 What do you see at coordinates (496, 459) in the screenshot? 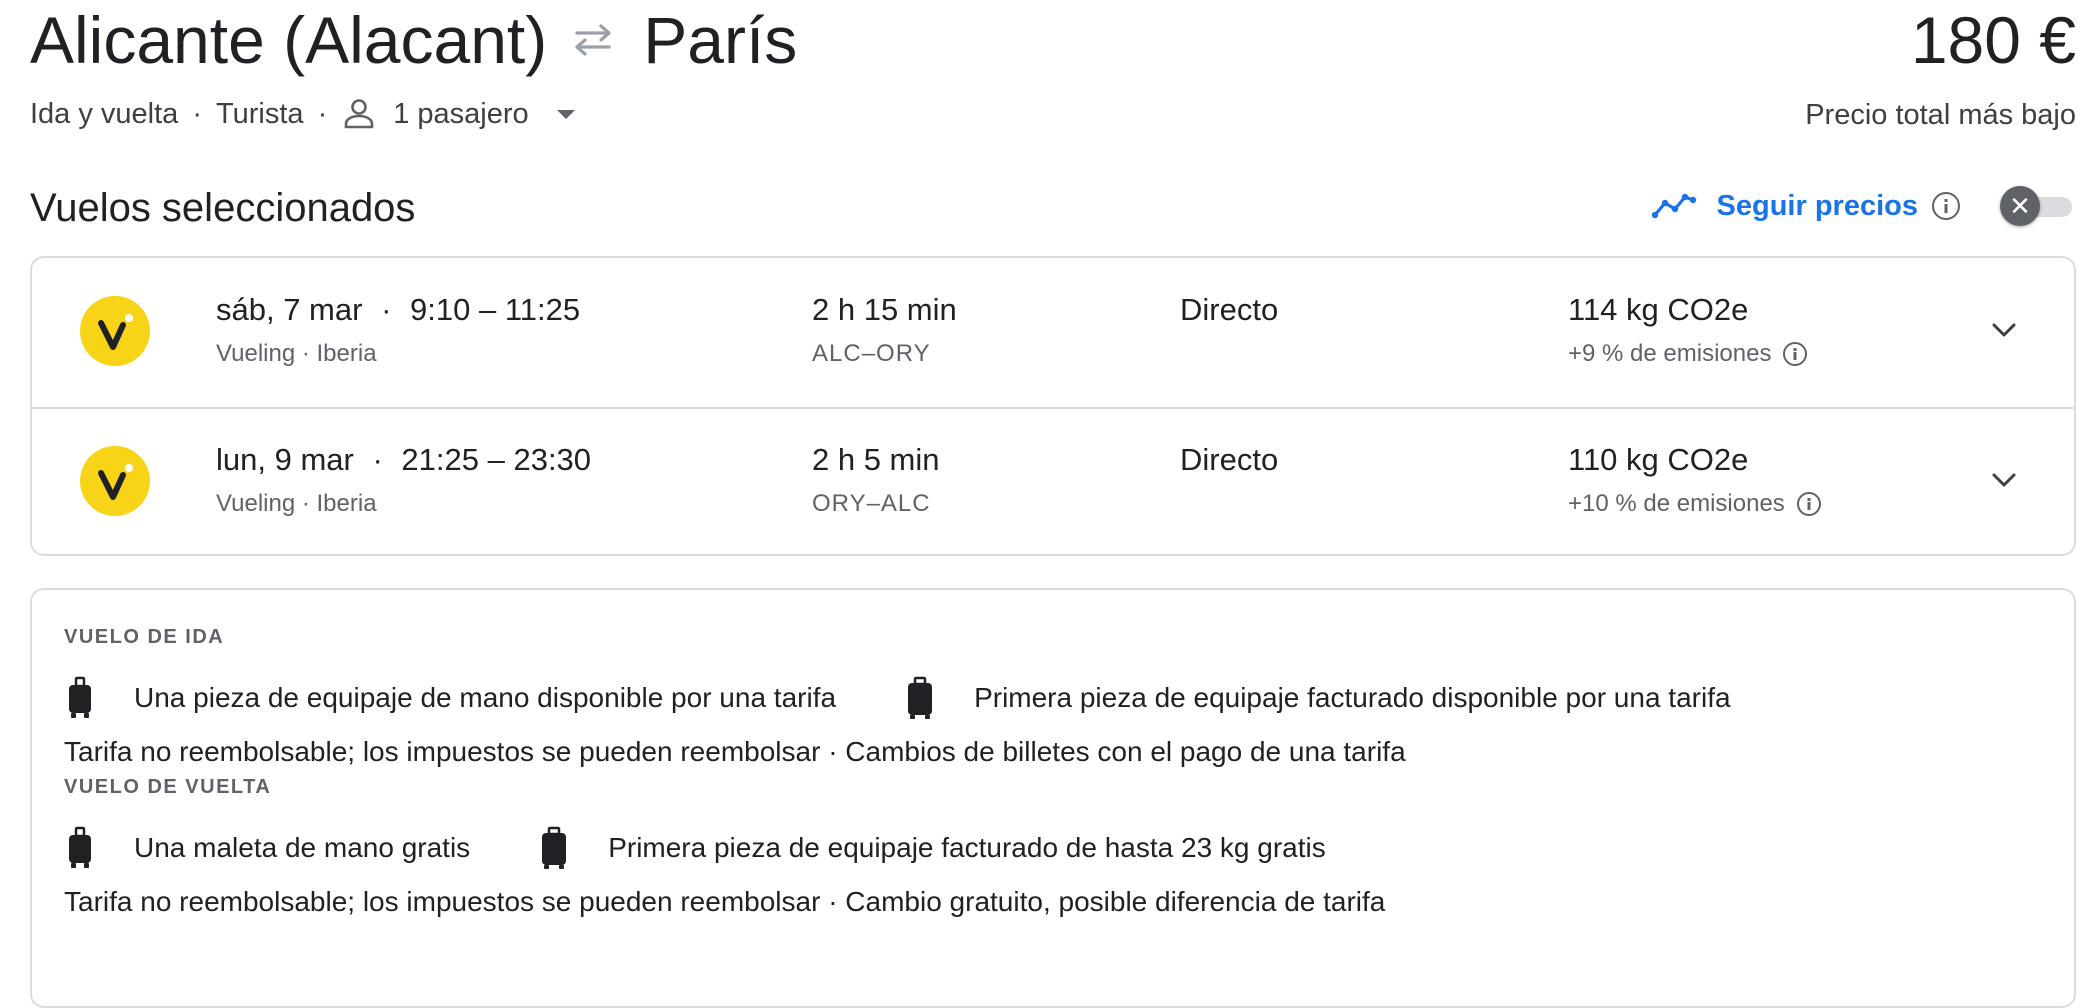
I see `flight-times: 21:25 – 23:30` at bounding box center [496, 459].